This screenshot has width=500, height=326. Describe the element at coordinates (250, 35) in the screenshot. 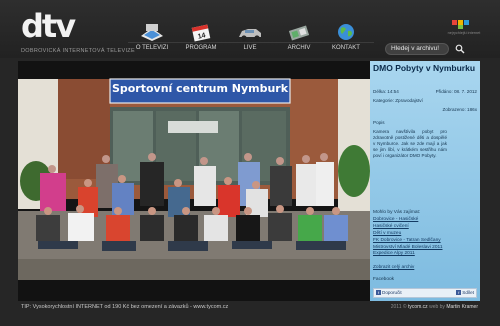

I see `car-icon` at that location.